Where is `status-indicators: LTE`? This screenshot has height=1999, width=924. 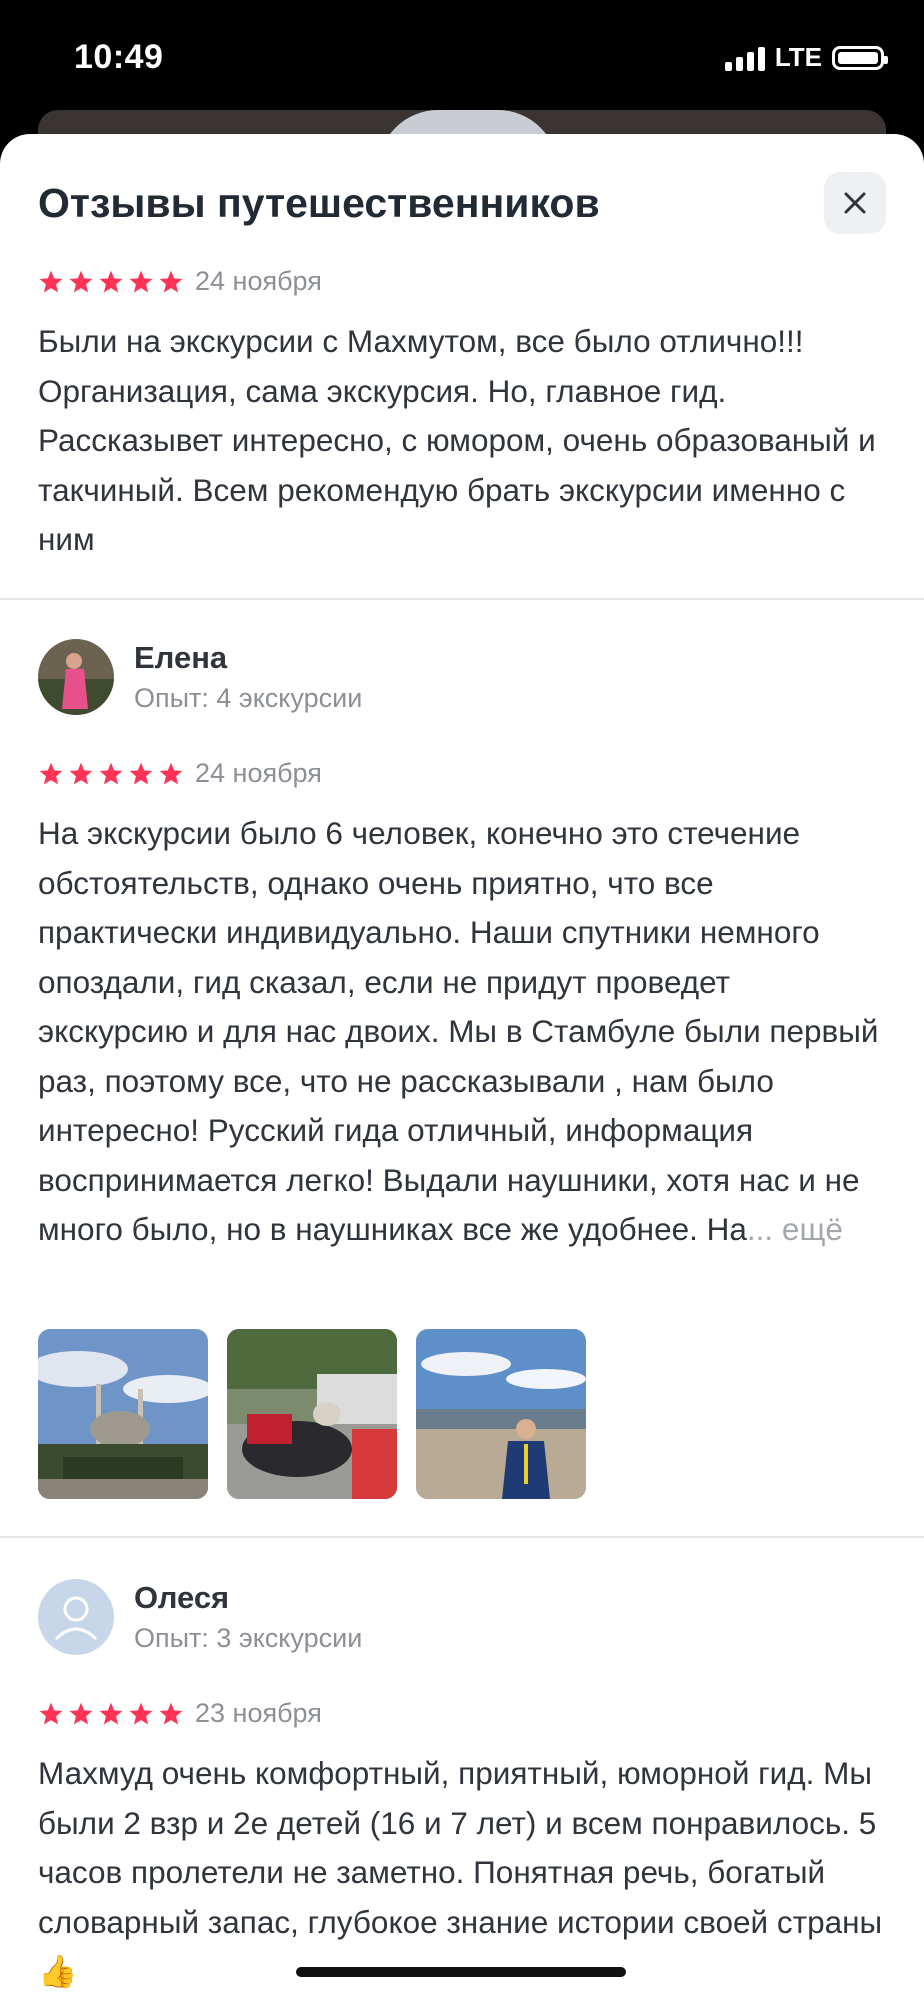 status-indicators: LTE is located at coordinates (806, 57).